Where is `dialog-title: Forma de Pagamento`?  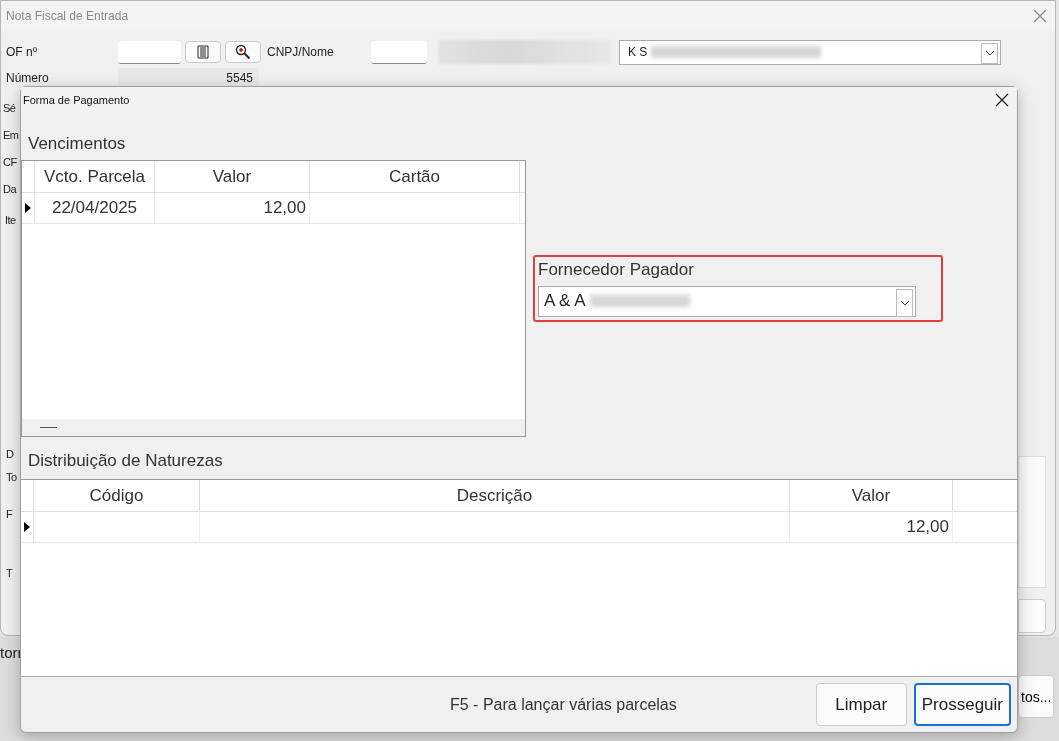 dialog-title: Forma de Pagamento is located at coordinates (76, 99).